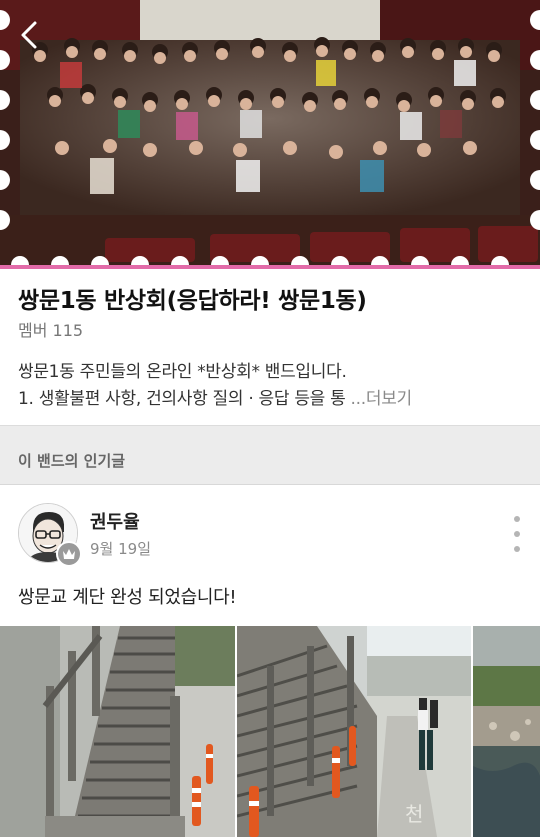  Describe the element at coordinates (270, 455) in the screenshot. I see `popular-posts-header: 이 밴드의 인기글` at that location.